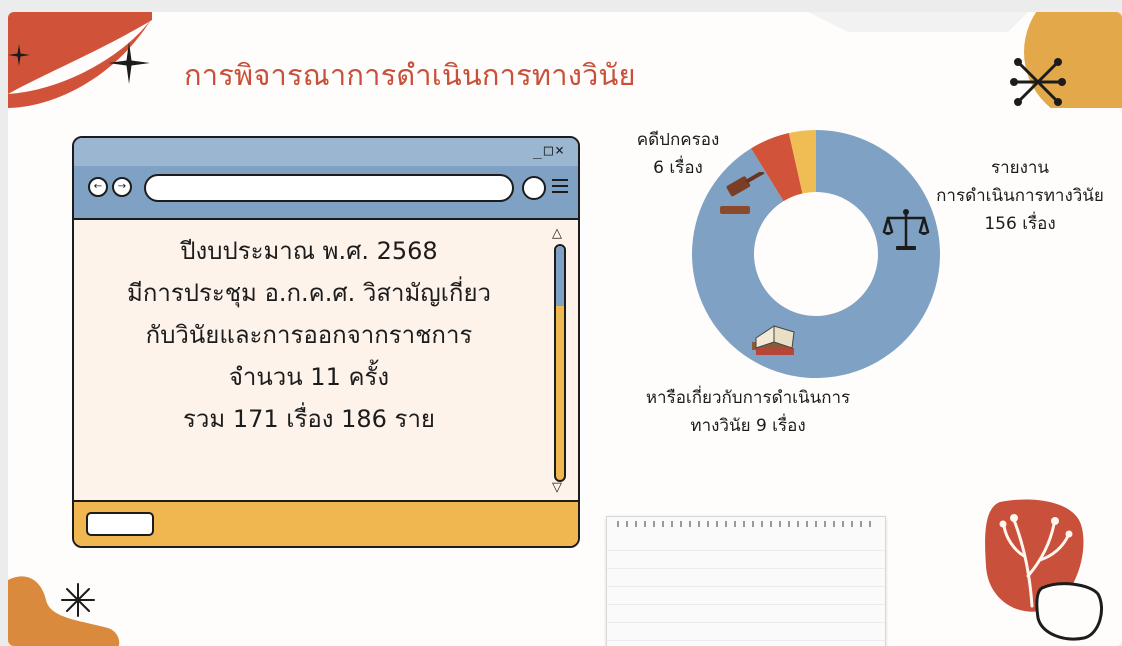  I want to click on scroll-down-icon: ▽, so click(557, 487).